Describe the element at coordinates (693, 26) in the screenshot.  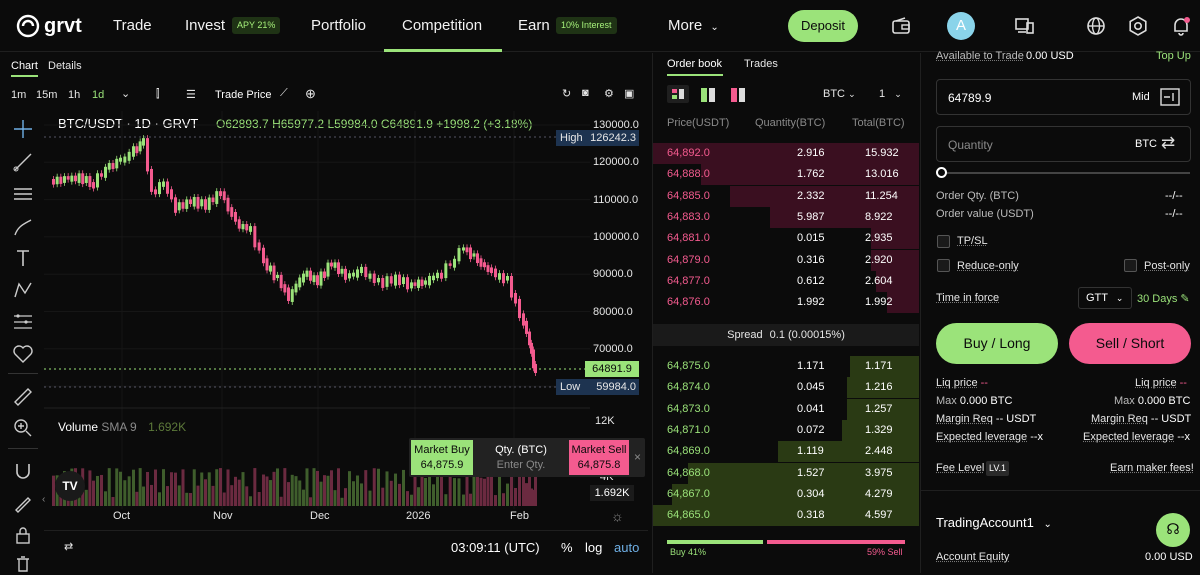
I see `nav-more: More ⌄` at that location.